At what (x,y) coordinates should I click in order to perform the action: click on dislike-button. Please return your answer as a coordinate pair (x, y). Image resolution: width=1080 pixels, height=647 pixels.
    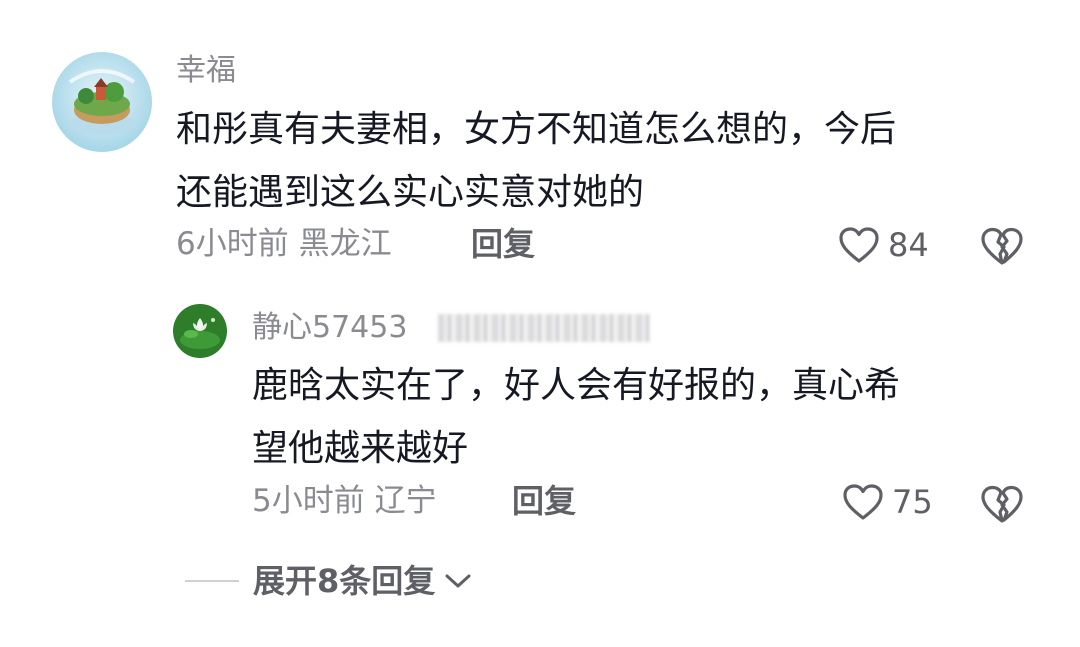
    Looking at the image, I should click on (1002, 248).